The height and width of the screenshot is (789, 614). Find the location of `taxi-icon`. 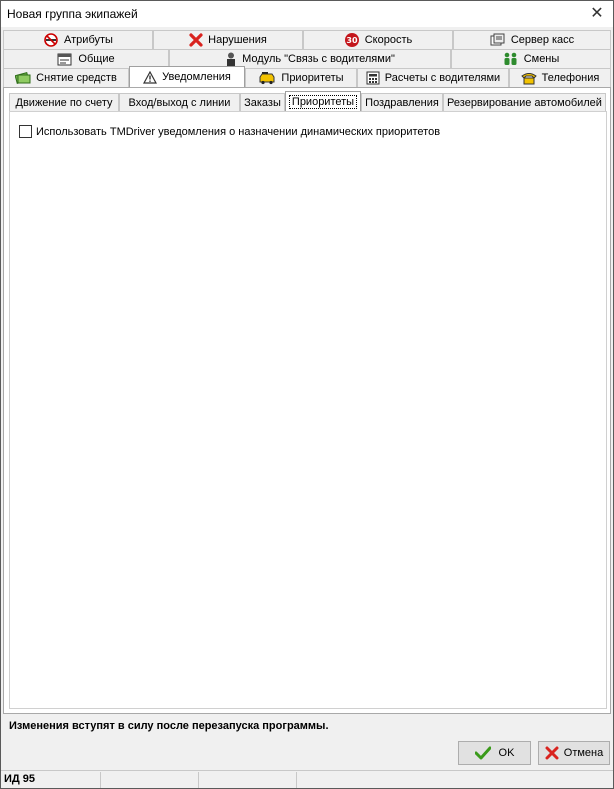

taxi-icon is located at coordinates (267, 78).